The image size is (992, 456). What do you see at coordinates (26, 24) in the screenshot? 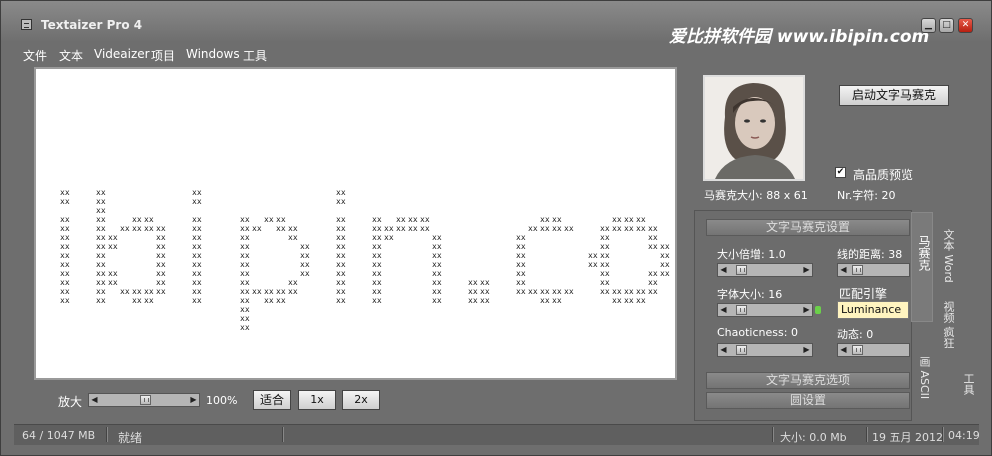
I see `app-icon` at bounding box center [26, 24].